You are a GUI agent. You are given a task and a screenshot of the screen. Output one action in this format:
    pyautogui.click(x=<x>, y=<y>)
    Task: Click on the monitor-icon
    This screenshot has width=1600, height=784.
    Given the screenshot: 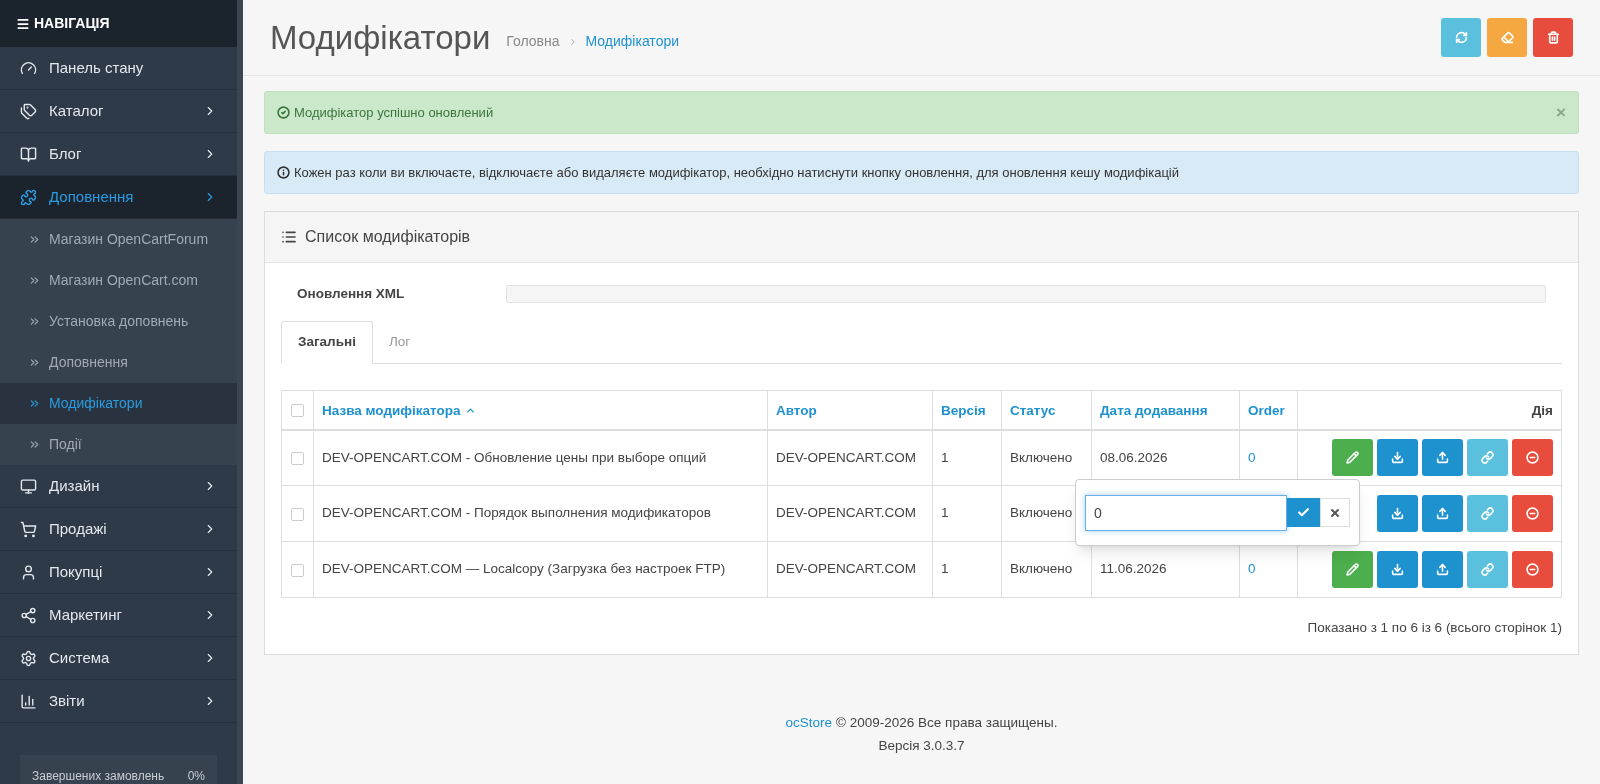 What is the action you would take?
    pyautogui.click(x=28, y=486)
    